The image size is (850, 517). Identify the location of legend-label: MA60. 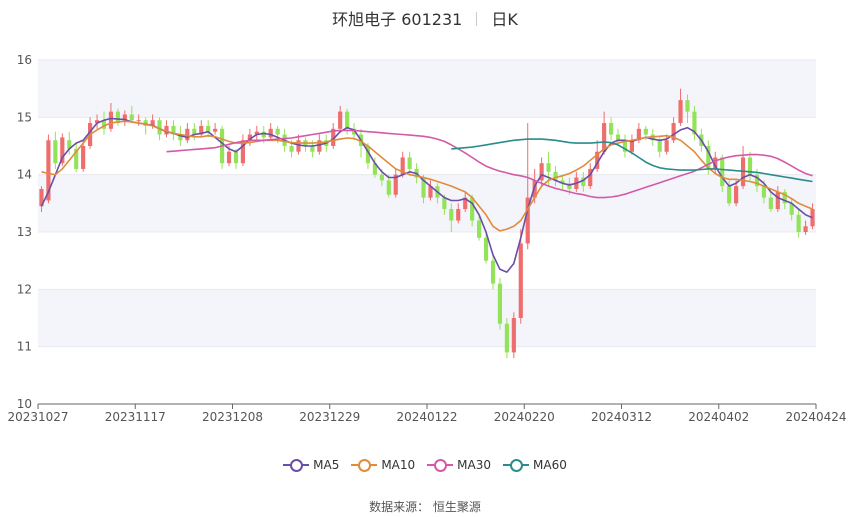
(550, 465).